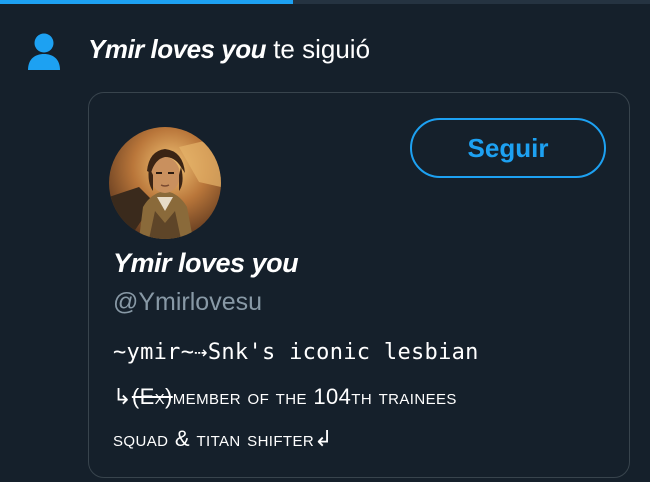 The height and width of the screenshot is (482, 650). What do you see at coordinates (206, 263) in the screenshot?
I see `profile-display-name: Ymir loves you` at bounding box center [206, 263].